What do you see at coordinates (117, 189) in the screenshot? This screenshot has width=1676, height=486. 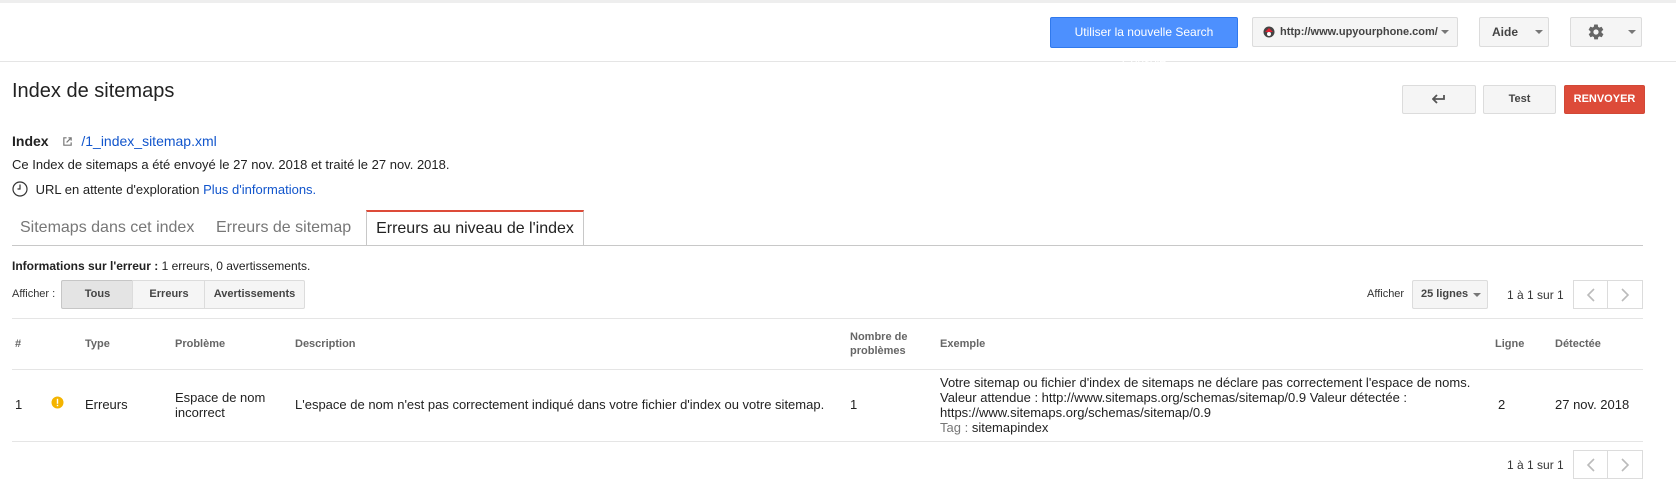 I see `pending-text: URL en attente d'exploration` at bounding box center [117, 189].